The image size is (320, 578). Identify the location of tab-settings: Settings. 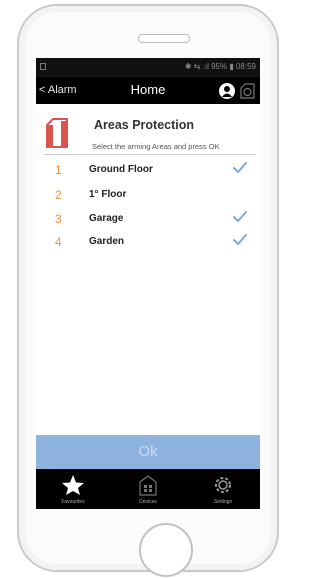
(223, 489).